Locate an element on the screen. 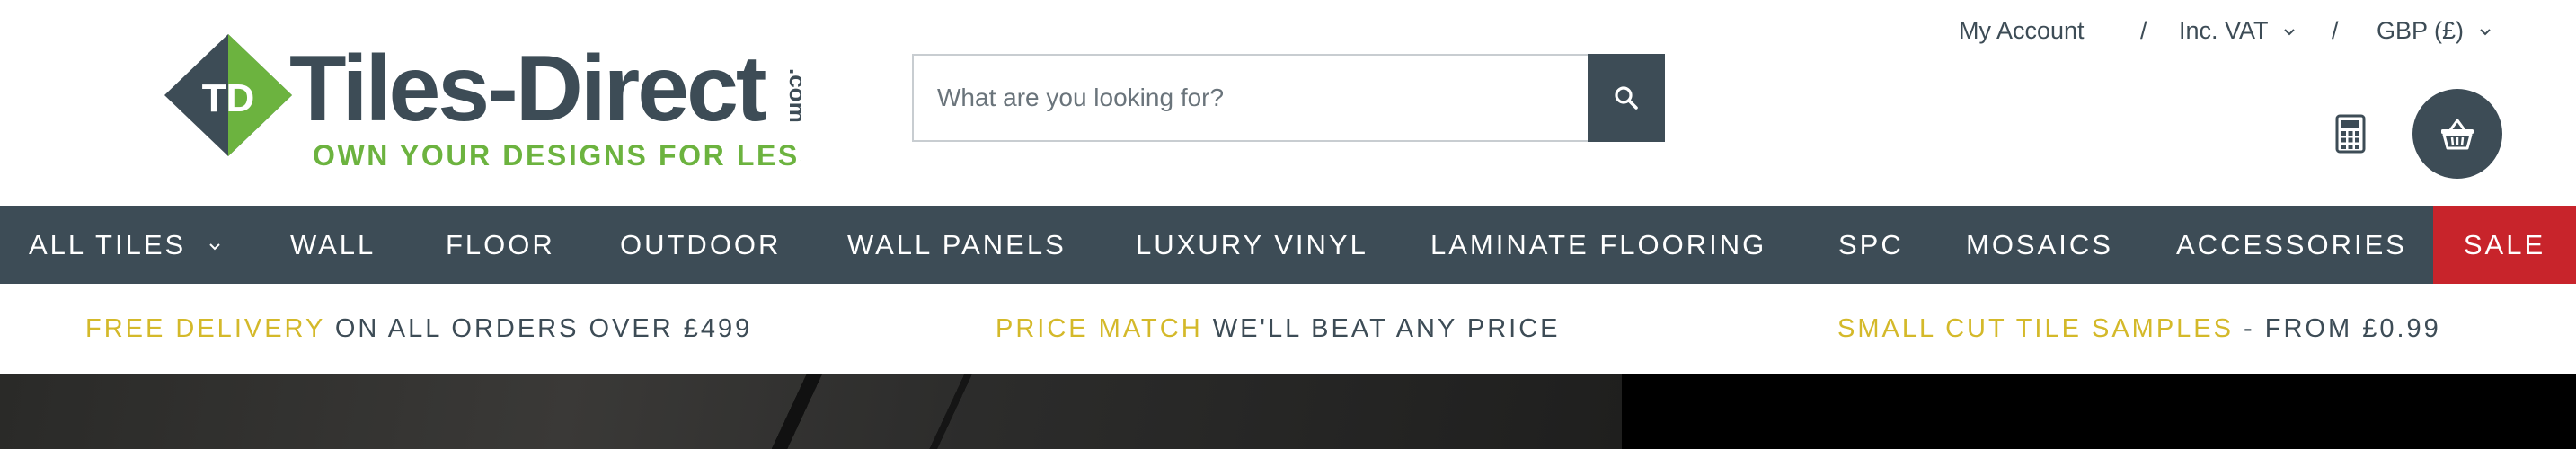 The height and width of the screenshot is (449, 2576). nav-item-spc: SPC is located at coordinates (1871, 245).